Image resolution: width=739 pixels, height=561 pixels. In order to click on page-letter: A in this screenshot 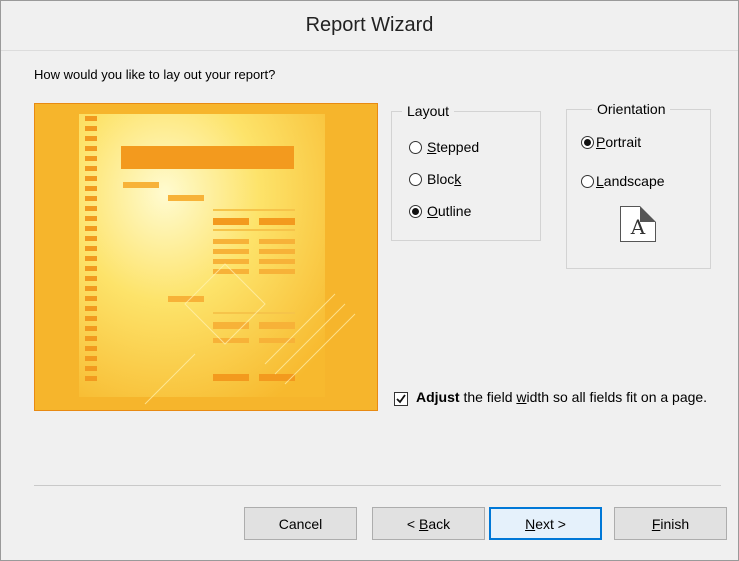, I will do `click(638, 227)`.